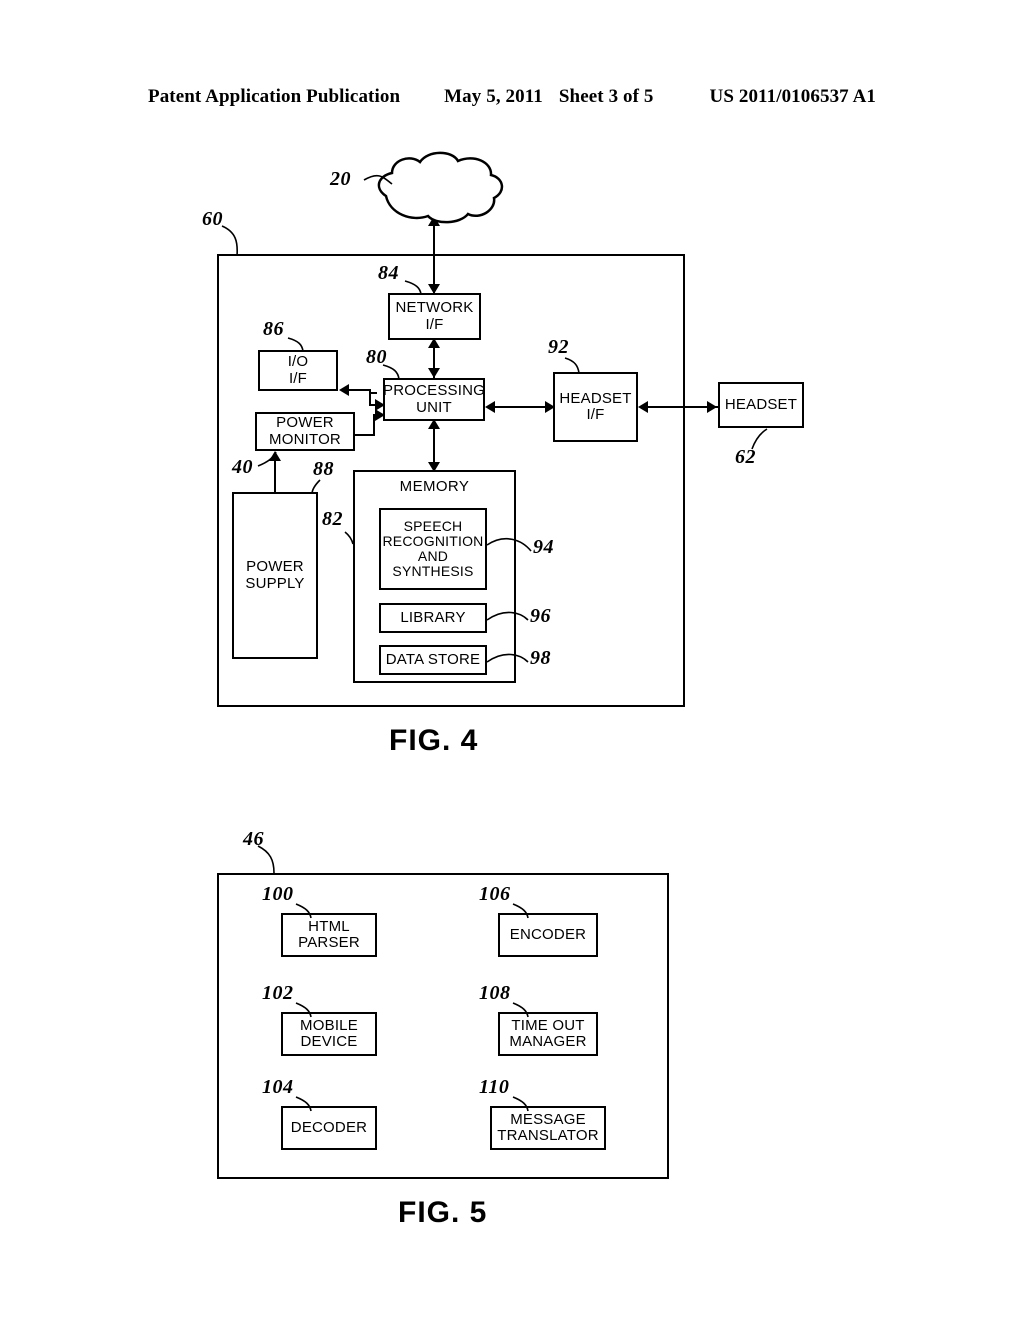 This screenshot has height=1320, width=1024. I want to click on data-store-label: DATA STORE, so click(433, 659).